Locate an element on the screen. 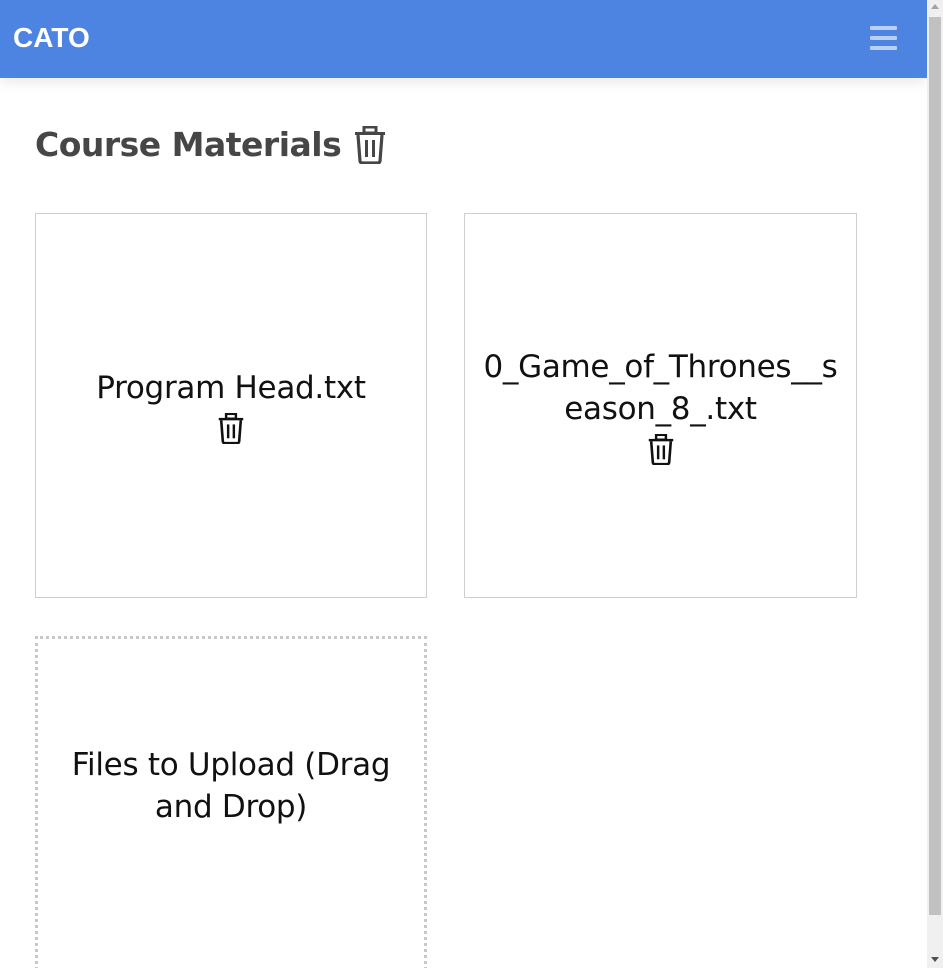 This screenshot has height=968, width=943. hamburger-menu-icon is located at coordinates (884, 38).